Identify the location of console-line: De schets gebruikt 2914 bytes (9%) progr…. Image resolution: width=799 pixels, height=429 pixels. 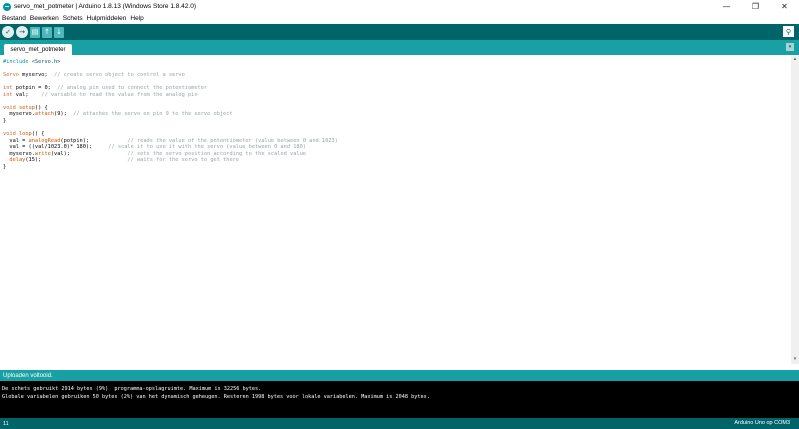
(132, 389).